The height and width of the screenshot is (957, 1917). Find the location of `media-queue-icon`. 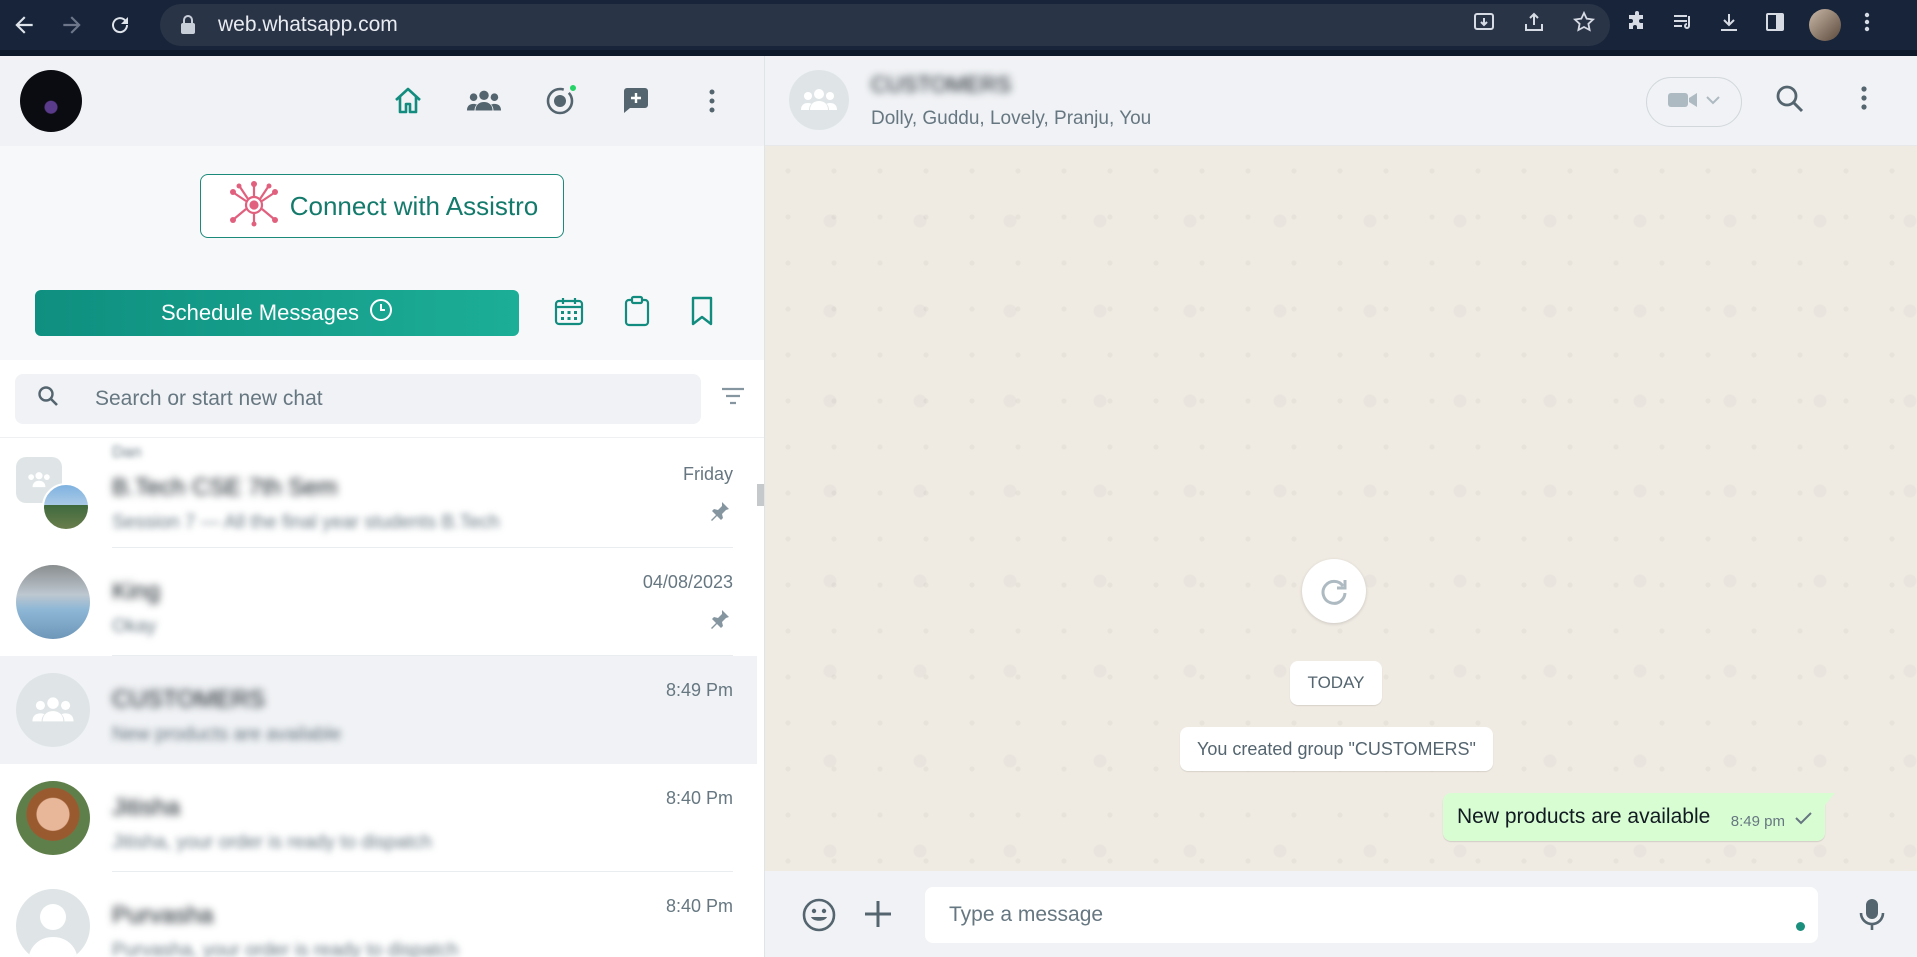

media-queue-icon is located at coordinates (1683, 25).